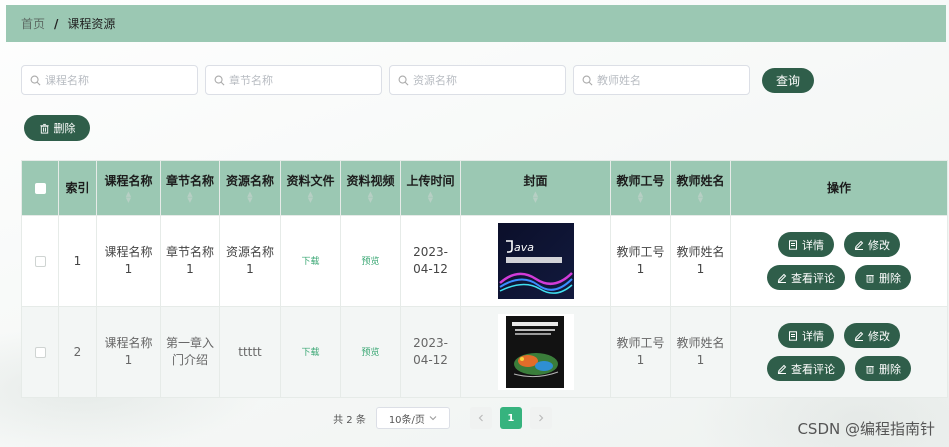 The image size is (949, 447). What do you see at coordinates (77, 261) in the screenshot?
I see `cell-index: 1` at bounding box center [77, 261].